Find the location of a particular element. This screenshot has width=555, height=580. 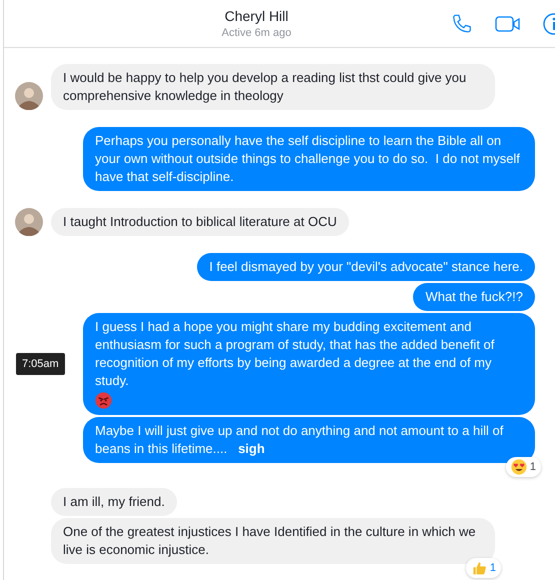

message-text: Maybe I will just give up and not do anything and not amount to a hill of beans in this lifetime.... sigh is located at coordinates (299, 439).